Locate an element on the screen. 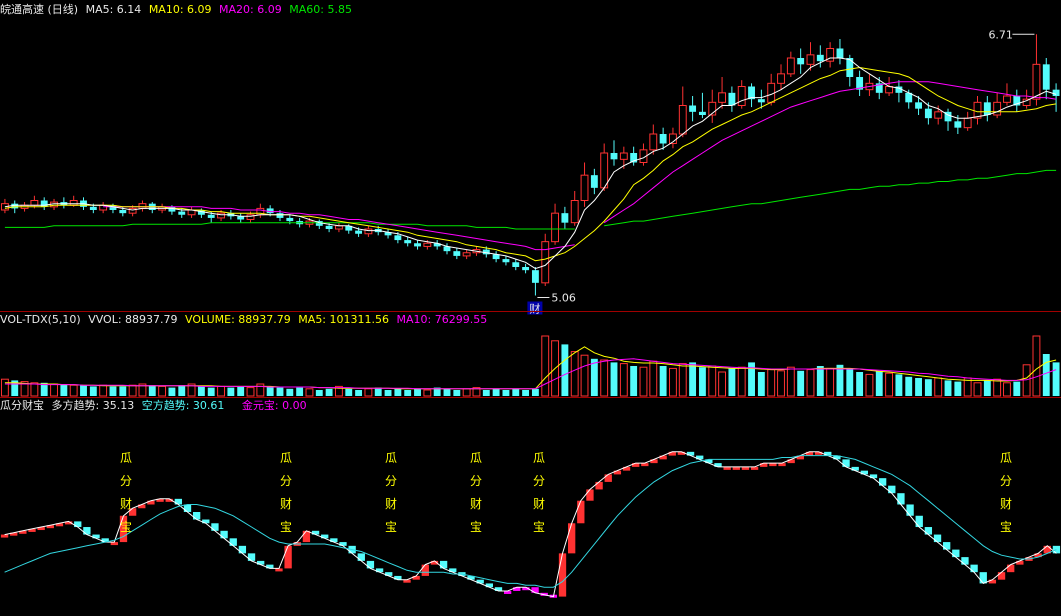  low-price-label: 5.06 is located at coordinates (563, 298).